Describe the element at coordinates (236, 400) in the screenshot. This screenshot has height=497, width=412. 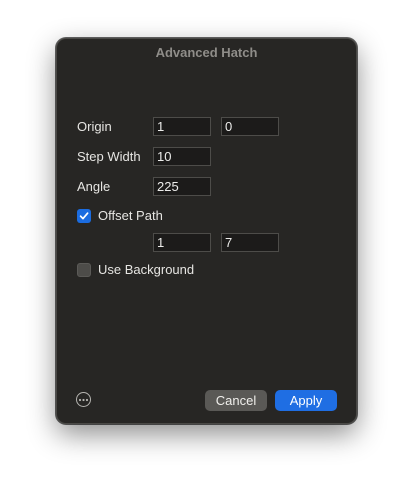
I see `cancel-button: Cancel` at that location.